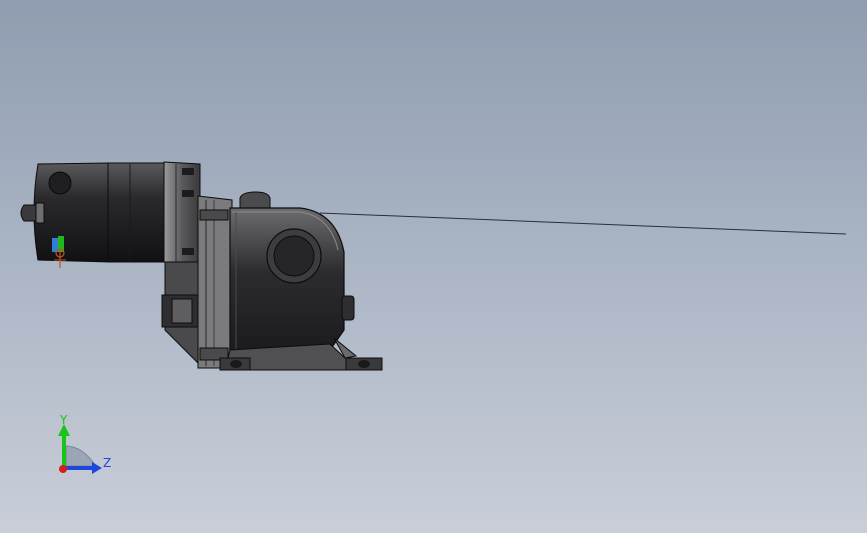 The width and height of the screenshot is (867, 533). Describe the element at coordinates (40, 213) in the screenshot. I see `motor-shaft-collar` at that location.